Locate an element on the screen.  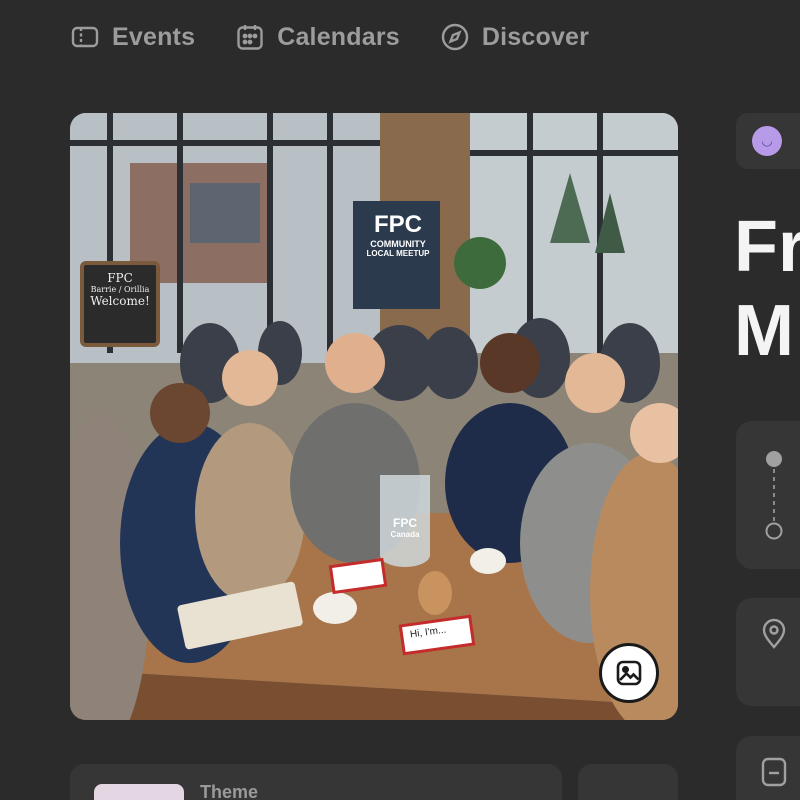
nav-calendars: Calendars is located at coordinates (317, 37).